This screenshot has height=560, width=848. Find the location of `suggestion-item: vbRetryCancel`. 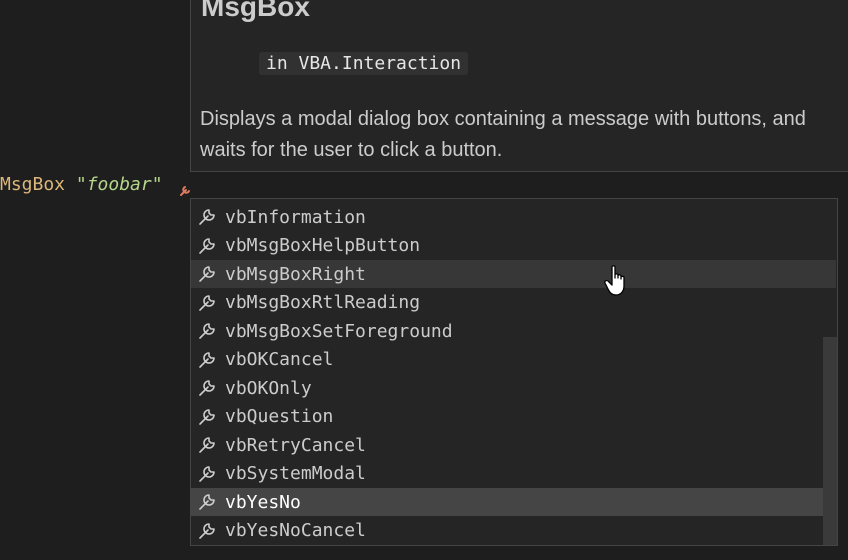

suggestion-item: vbRetryCancel is located at coordinates (514, 445).